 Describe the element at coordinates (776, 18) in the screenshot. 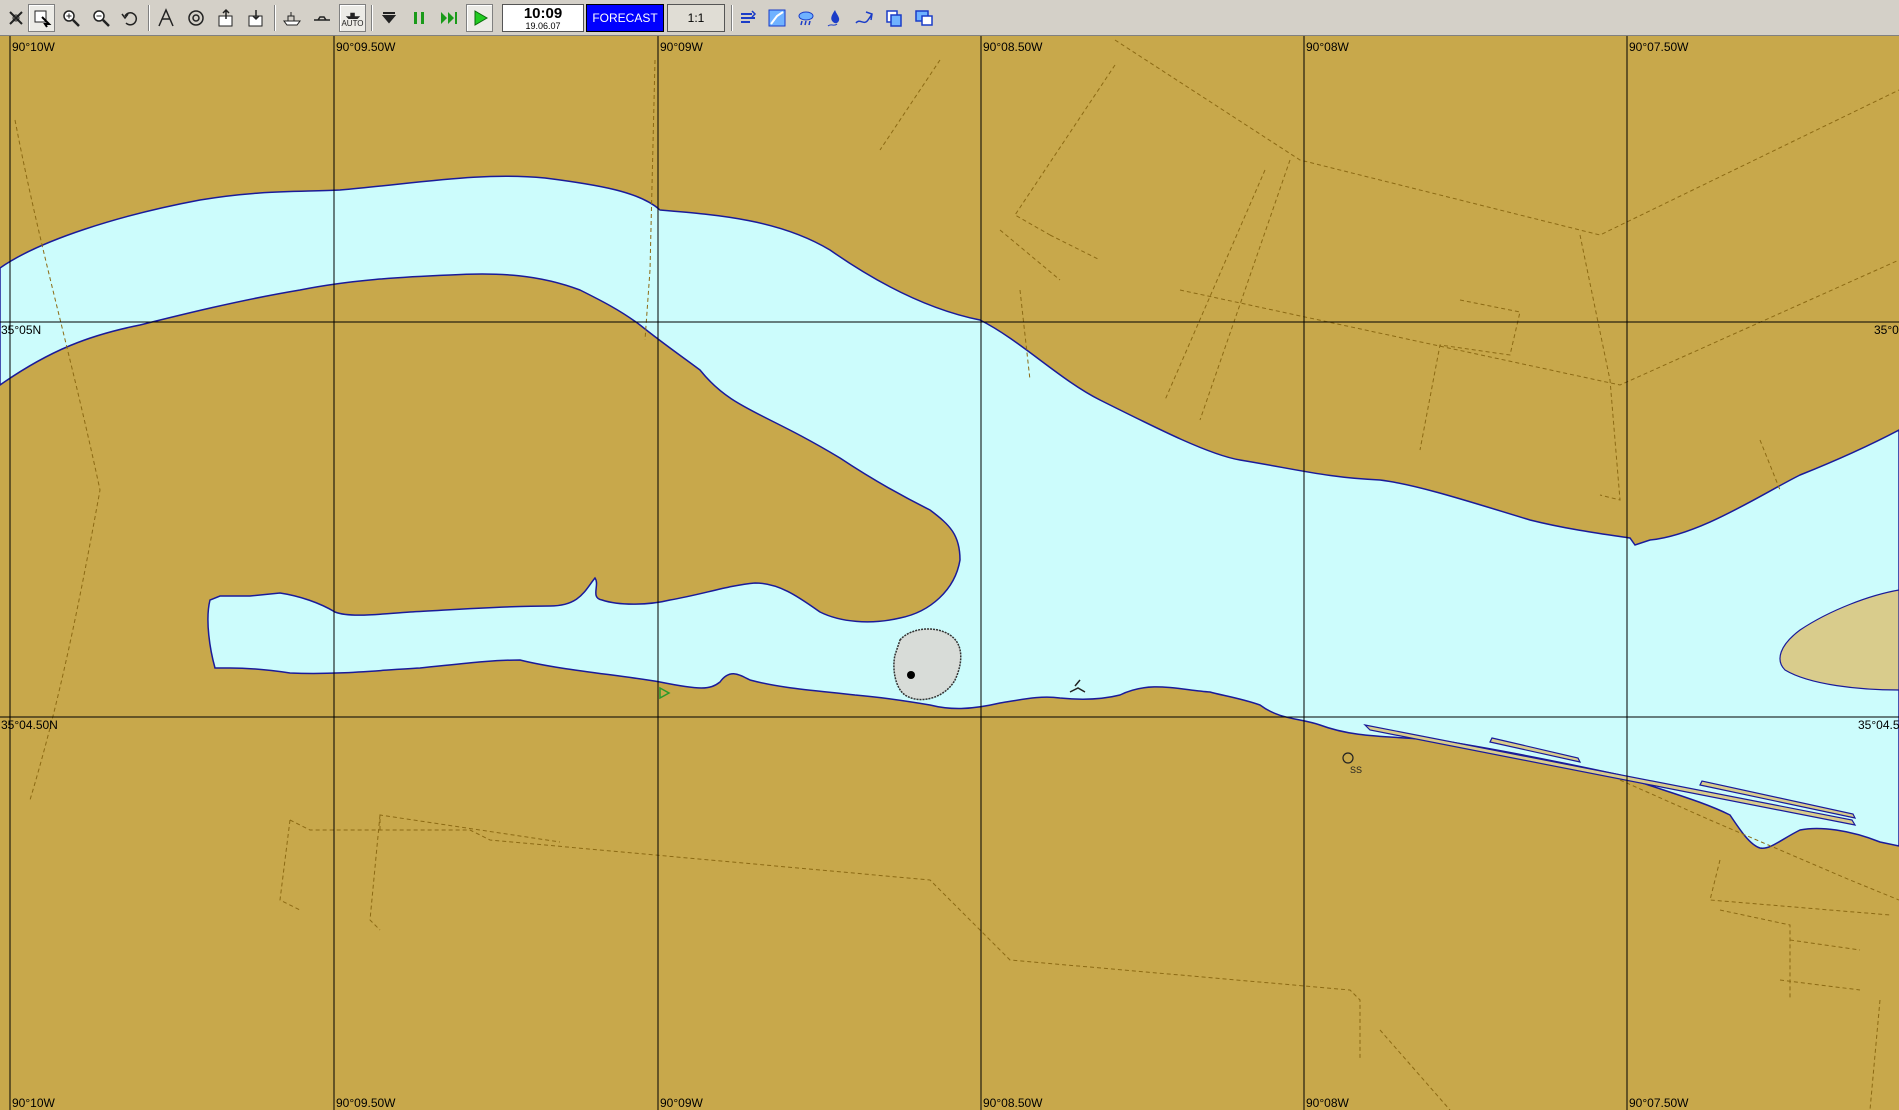

I see `chart-layer-icon` at that location.